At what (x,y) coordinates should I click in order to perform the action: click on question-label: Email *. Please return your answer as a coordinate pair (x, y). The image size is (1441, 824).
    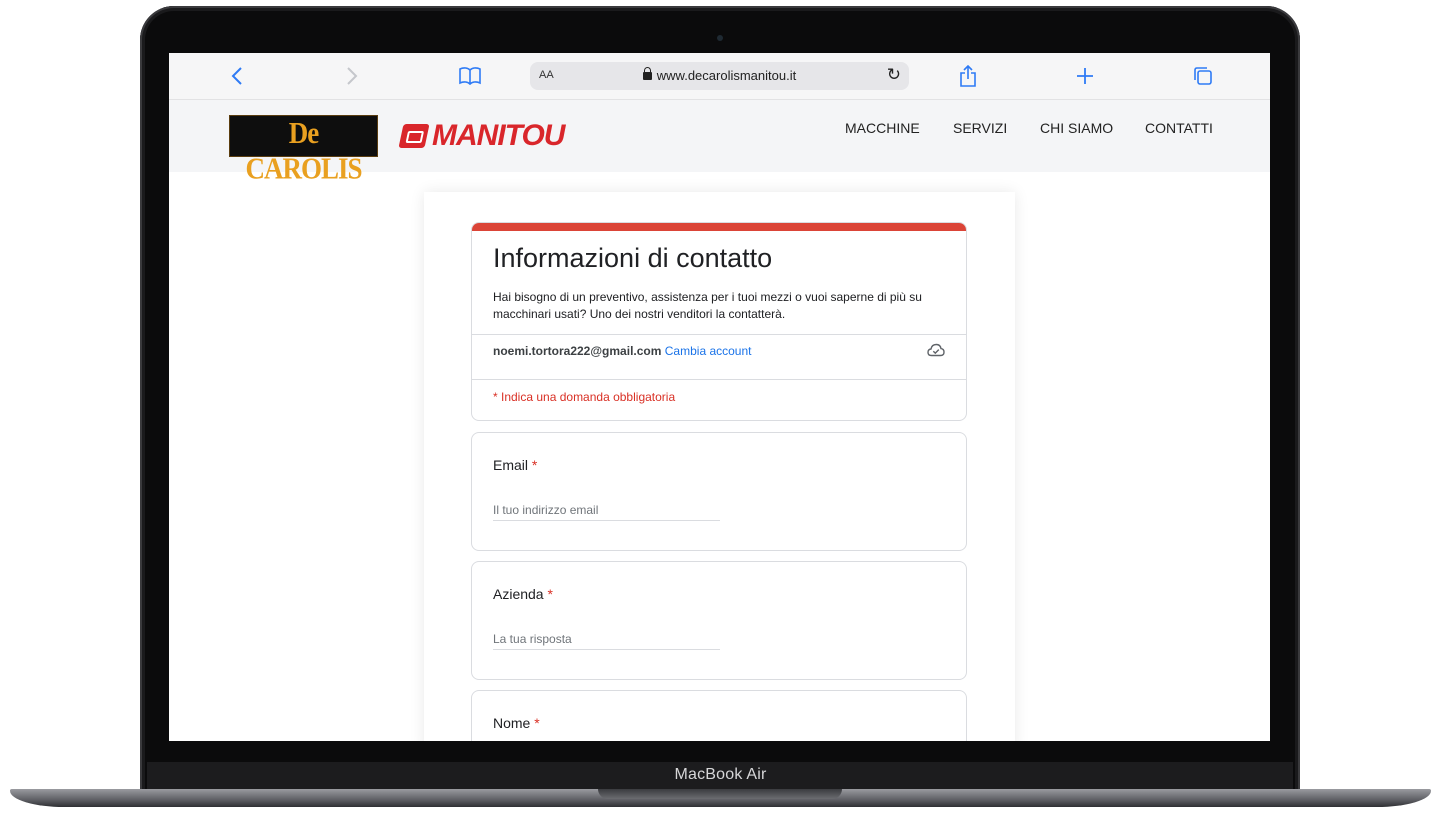
    Looking at the image, I should click on (515, 465).